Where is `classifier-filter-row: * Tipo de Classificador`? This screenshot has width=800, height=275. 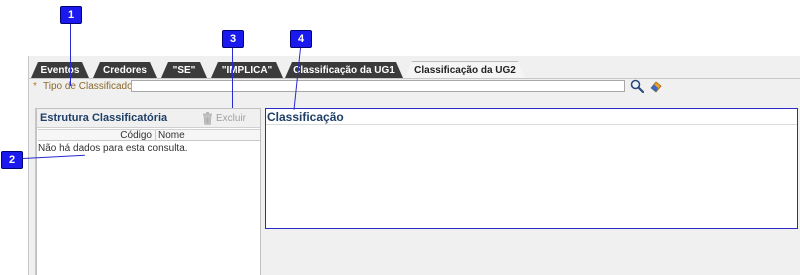 classifier-filter-row: * Tipo de Classificador is located at coordinates (416, 86).